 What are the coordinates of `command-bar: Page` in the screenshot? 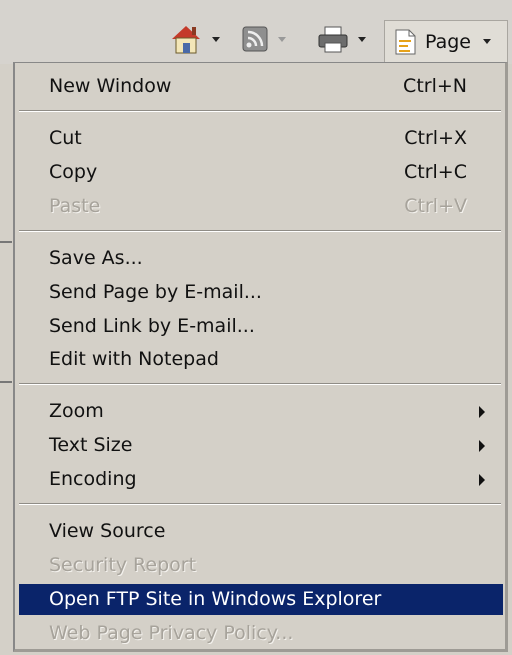 It's located at (256, 32).